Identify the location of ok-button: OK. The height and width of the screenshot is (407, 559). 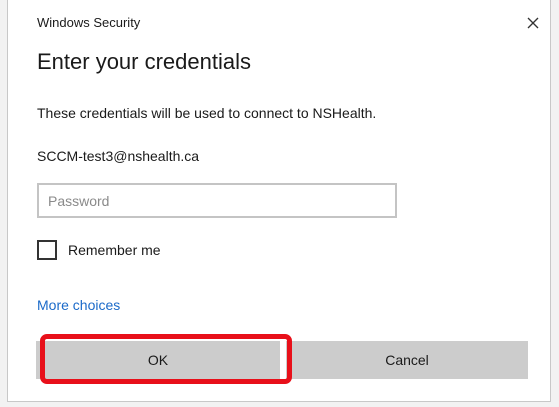
(158, 360).